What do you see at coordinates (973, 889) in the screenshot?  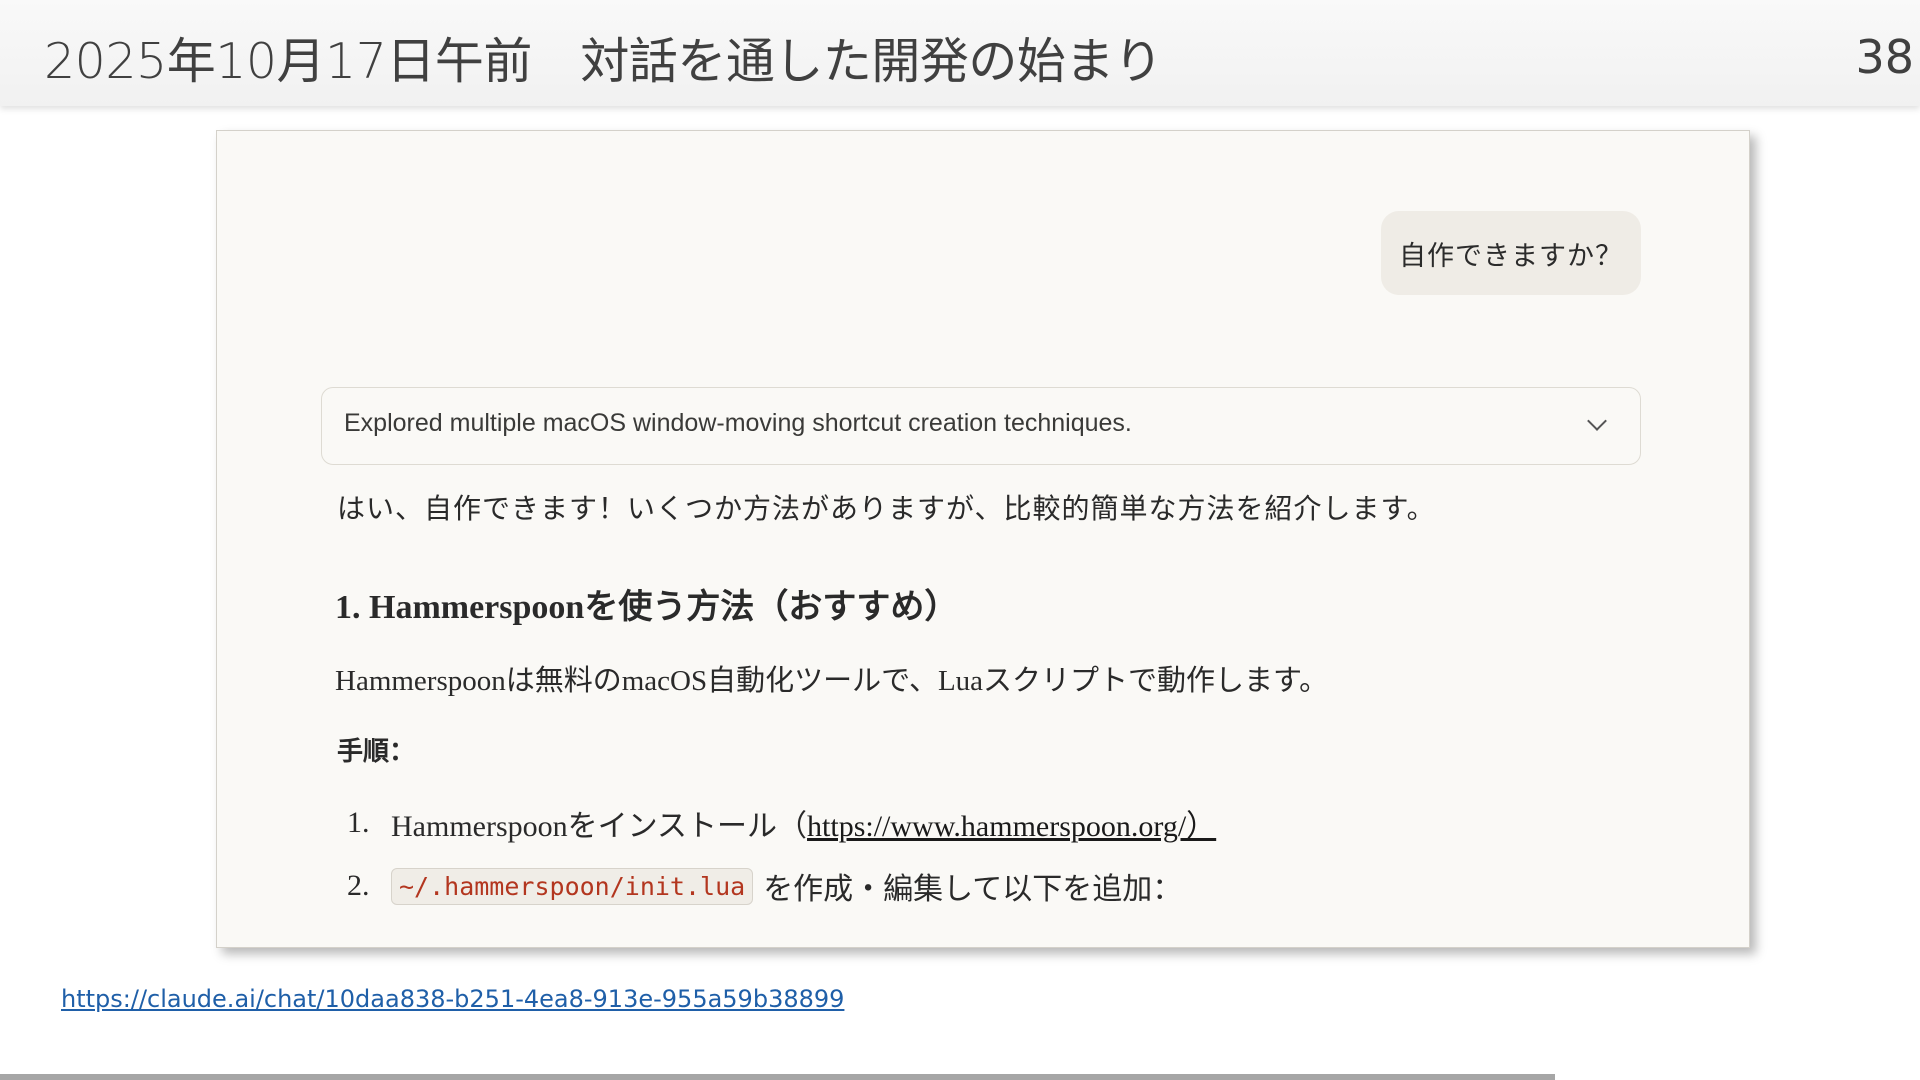 I see `list-item-text: を作成・編集して以下を追加：` at bounding box center [973, 889].